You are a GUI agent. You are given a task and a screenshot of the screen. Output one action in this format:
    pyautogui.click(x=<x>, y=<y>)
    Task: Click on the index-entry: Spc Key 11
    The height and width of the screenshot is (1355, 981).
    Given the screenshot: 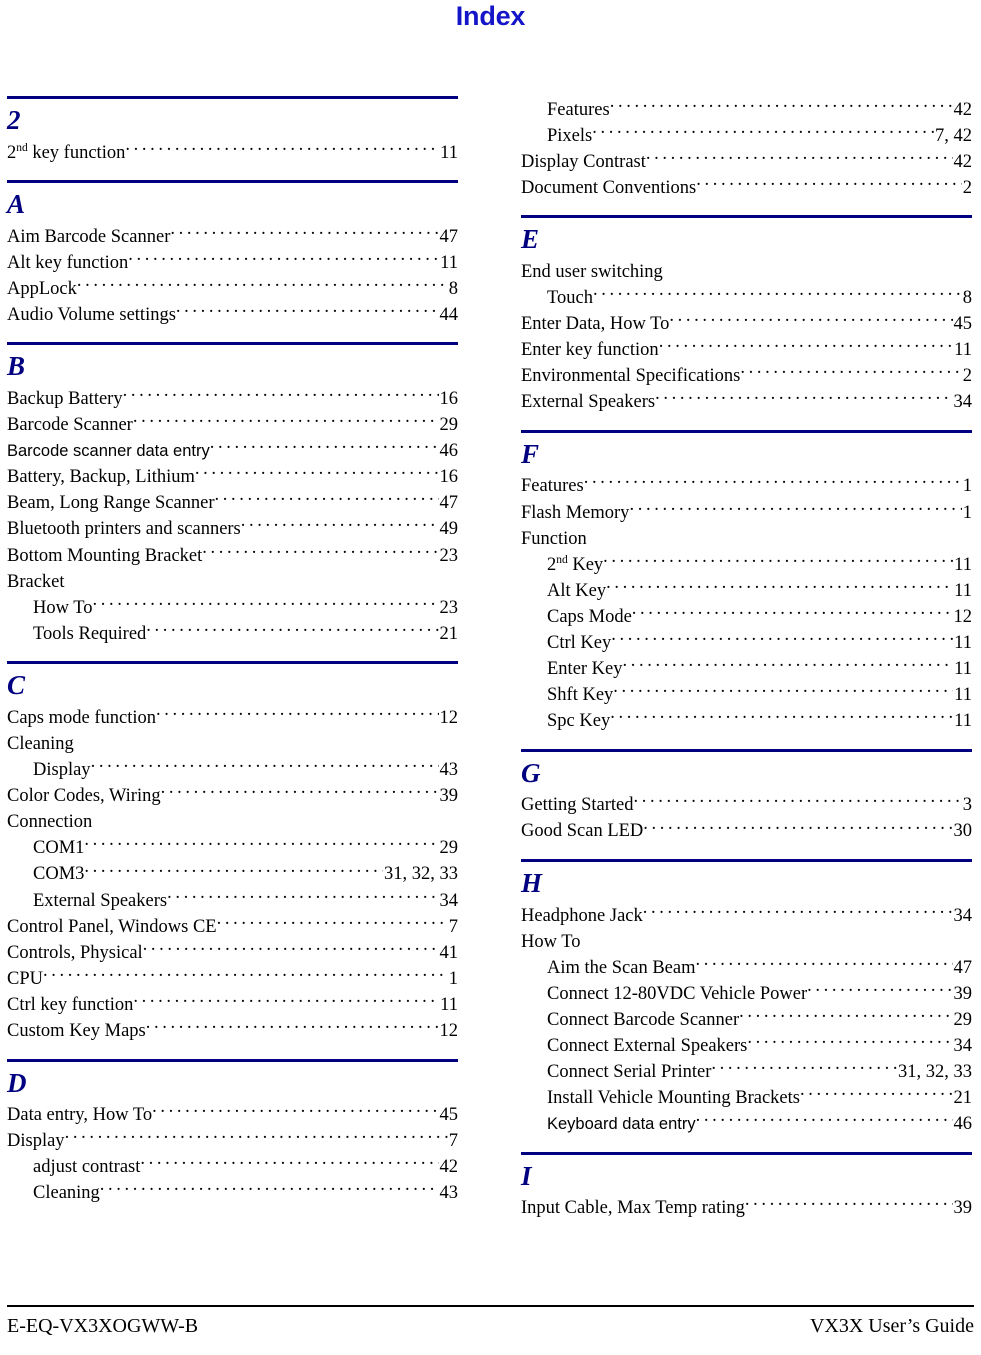 What is the action you would take?
    pyautogui.click(x=746, y=721)
    